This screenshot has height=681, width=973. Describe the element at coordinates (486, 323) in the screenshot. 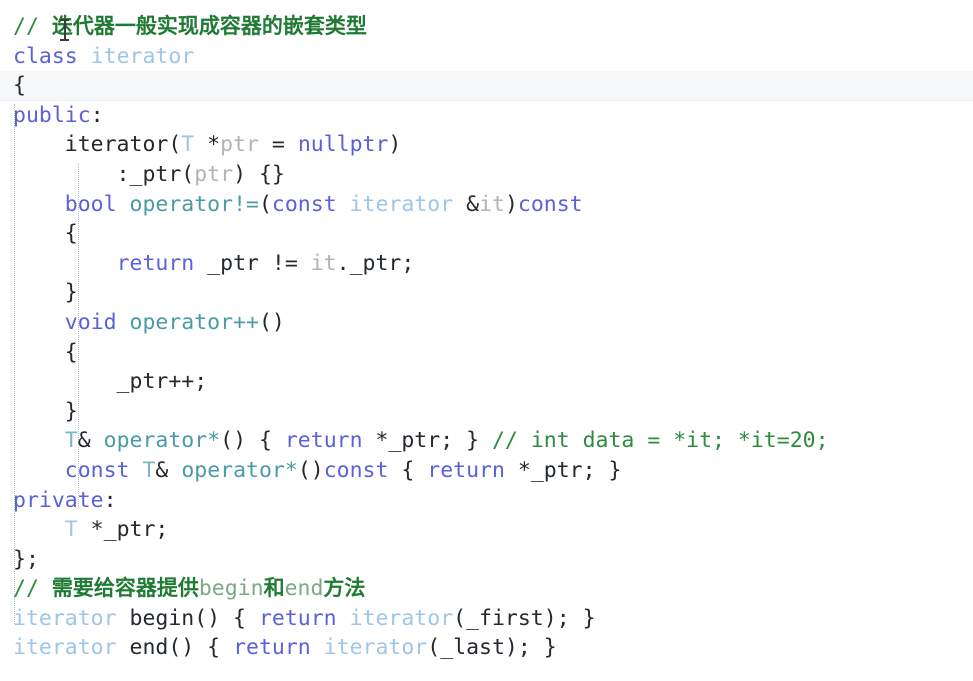

I see `code-line: void operator++()` at that location.